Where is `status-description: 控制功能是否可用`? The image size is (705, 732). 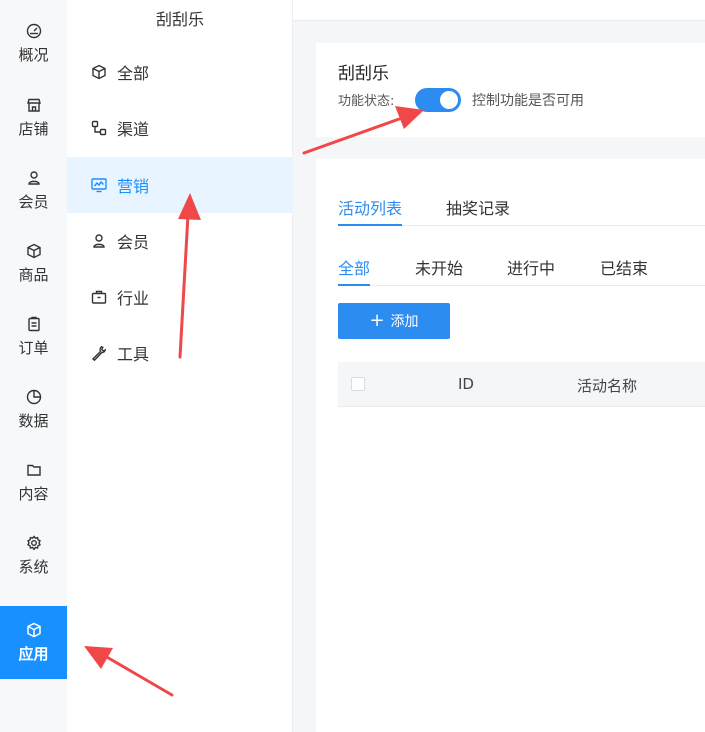
status-description: 控制功能是否可用 is located at coordinates (528, 101).